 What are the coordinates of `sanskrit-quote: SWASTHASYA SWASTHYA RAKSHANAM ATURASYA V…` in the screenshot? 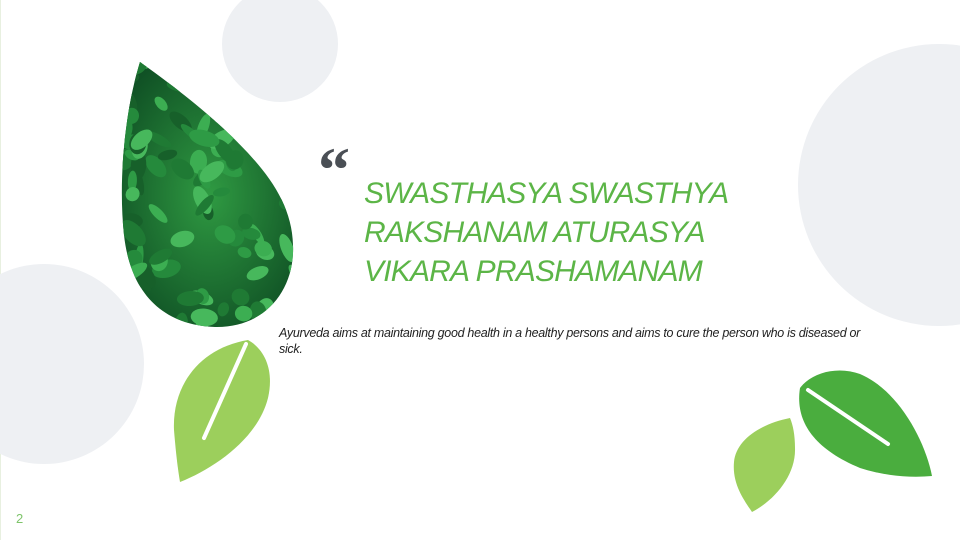 It's located at (579, 232).